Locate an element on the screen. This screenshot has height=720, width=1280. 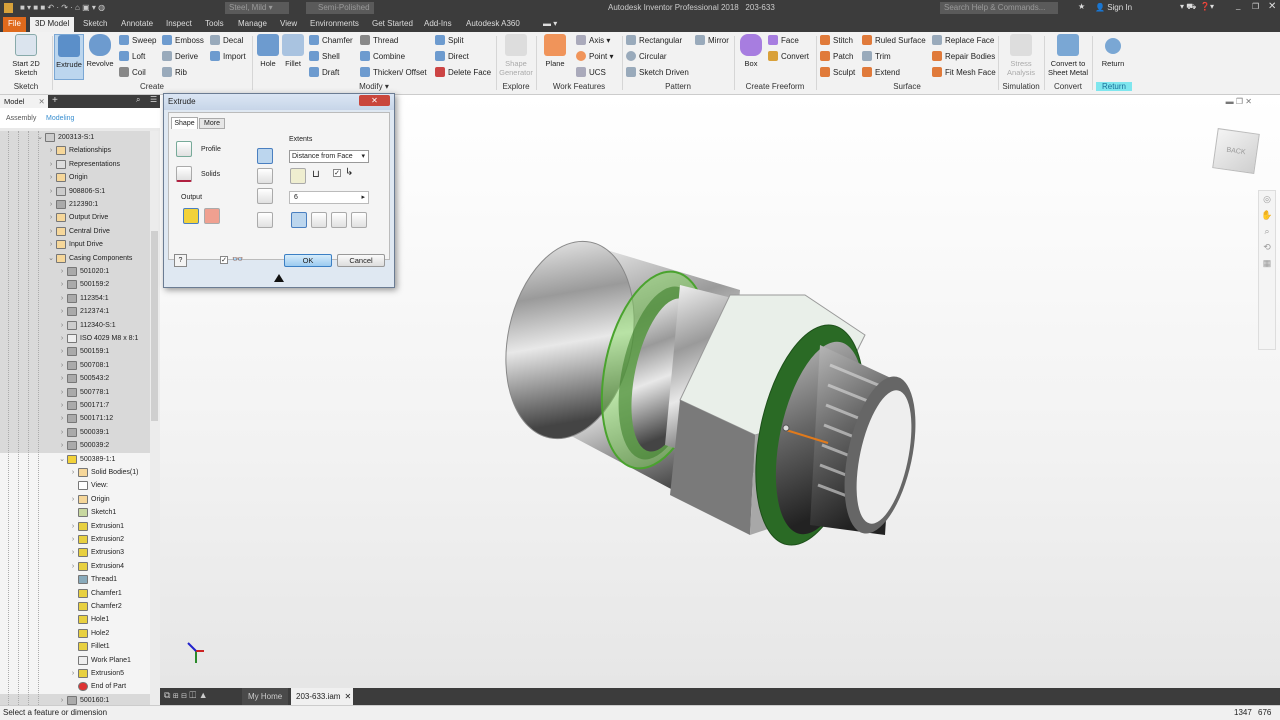
stress-analysis-button: Stress Analysis is located at coordinates (1021, 55).